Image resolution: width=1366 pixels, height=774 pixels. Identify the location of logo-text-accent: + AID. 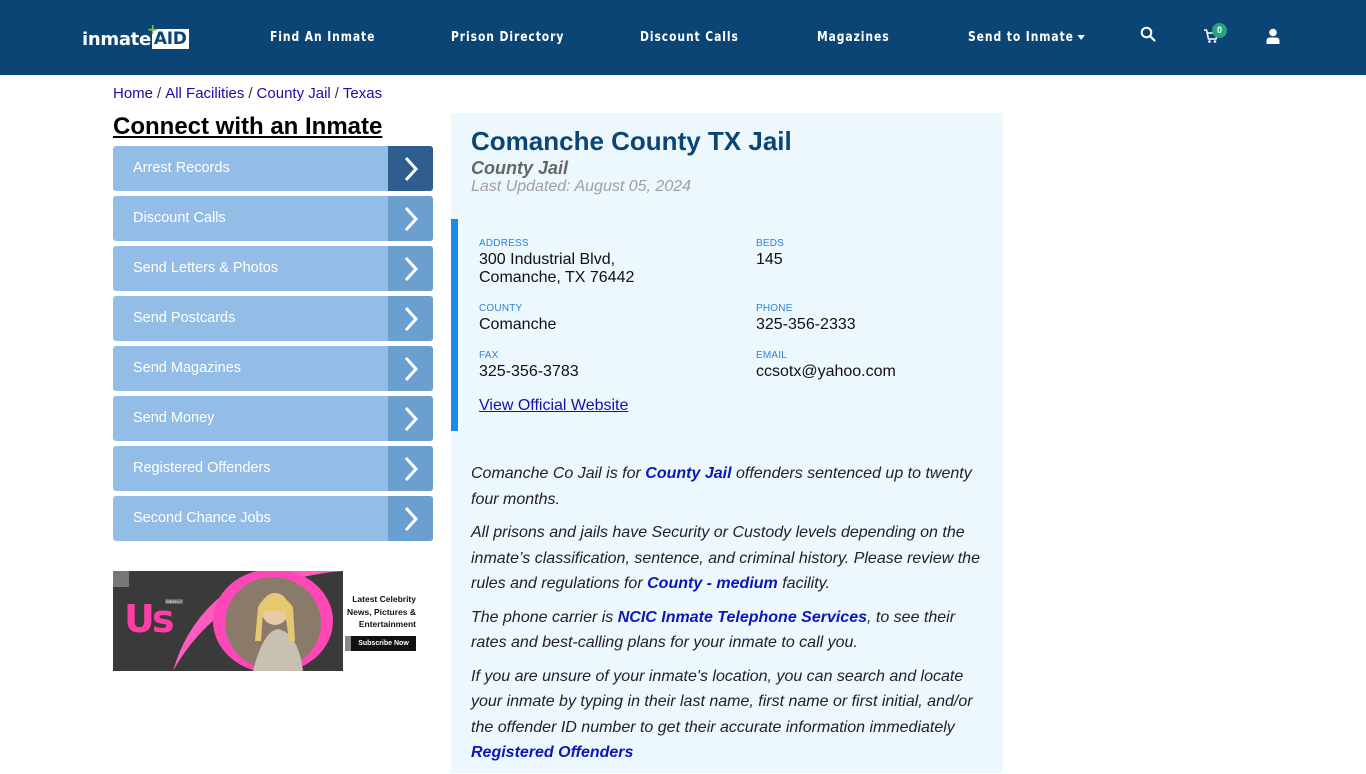
(168, 35).